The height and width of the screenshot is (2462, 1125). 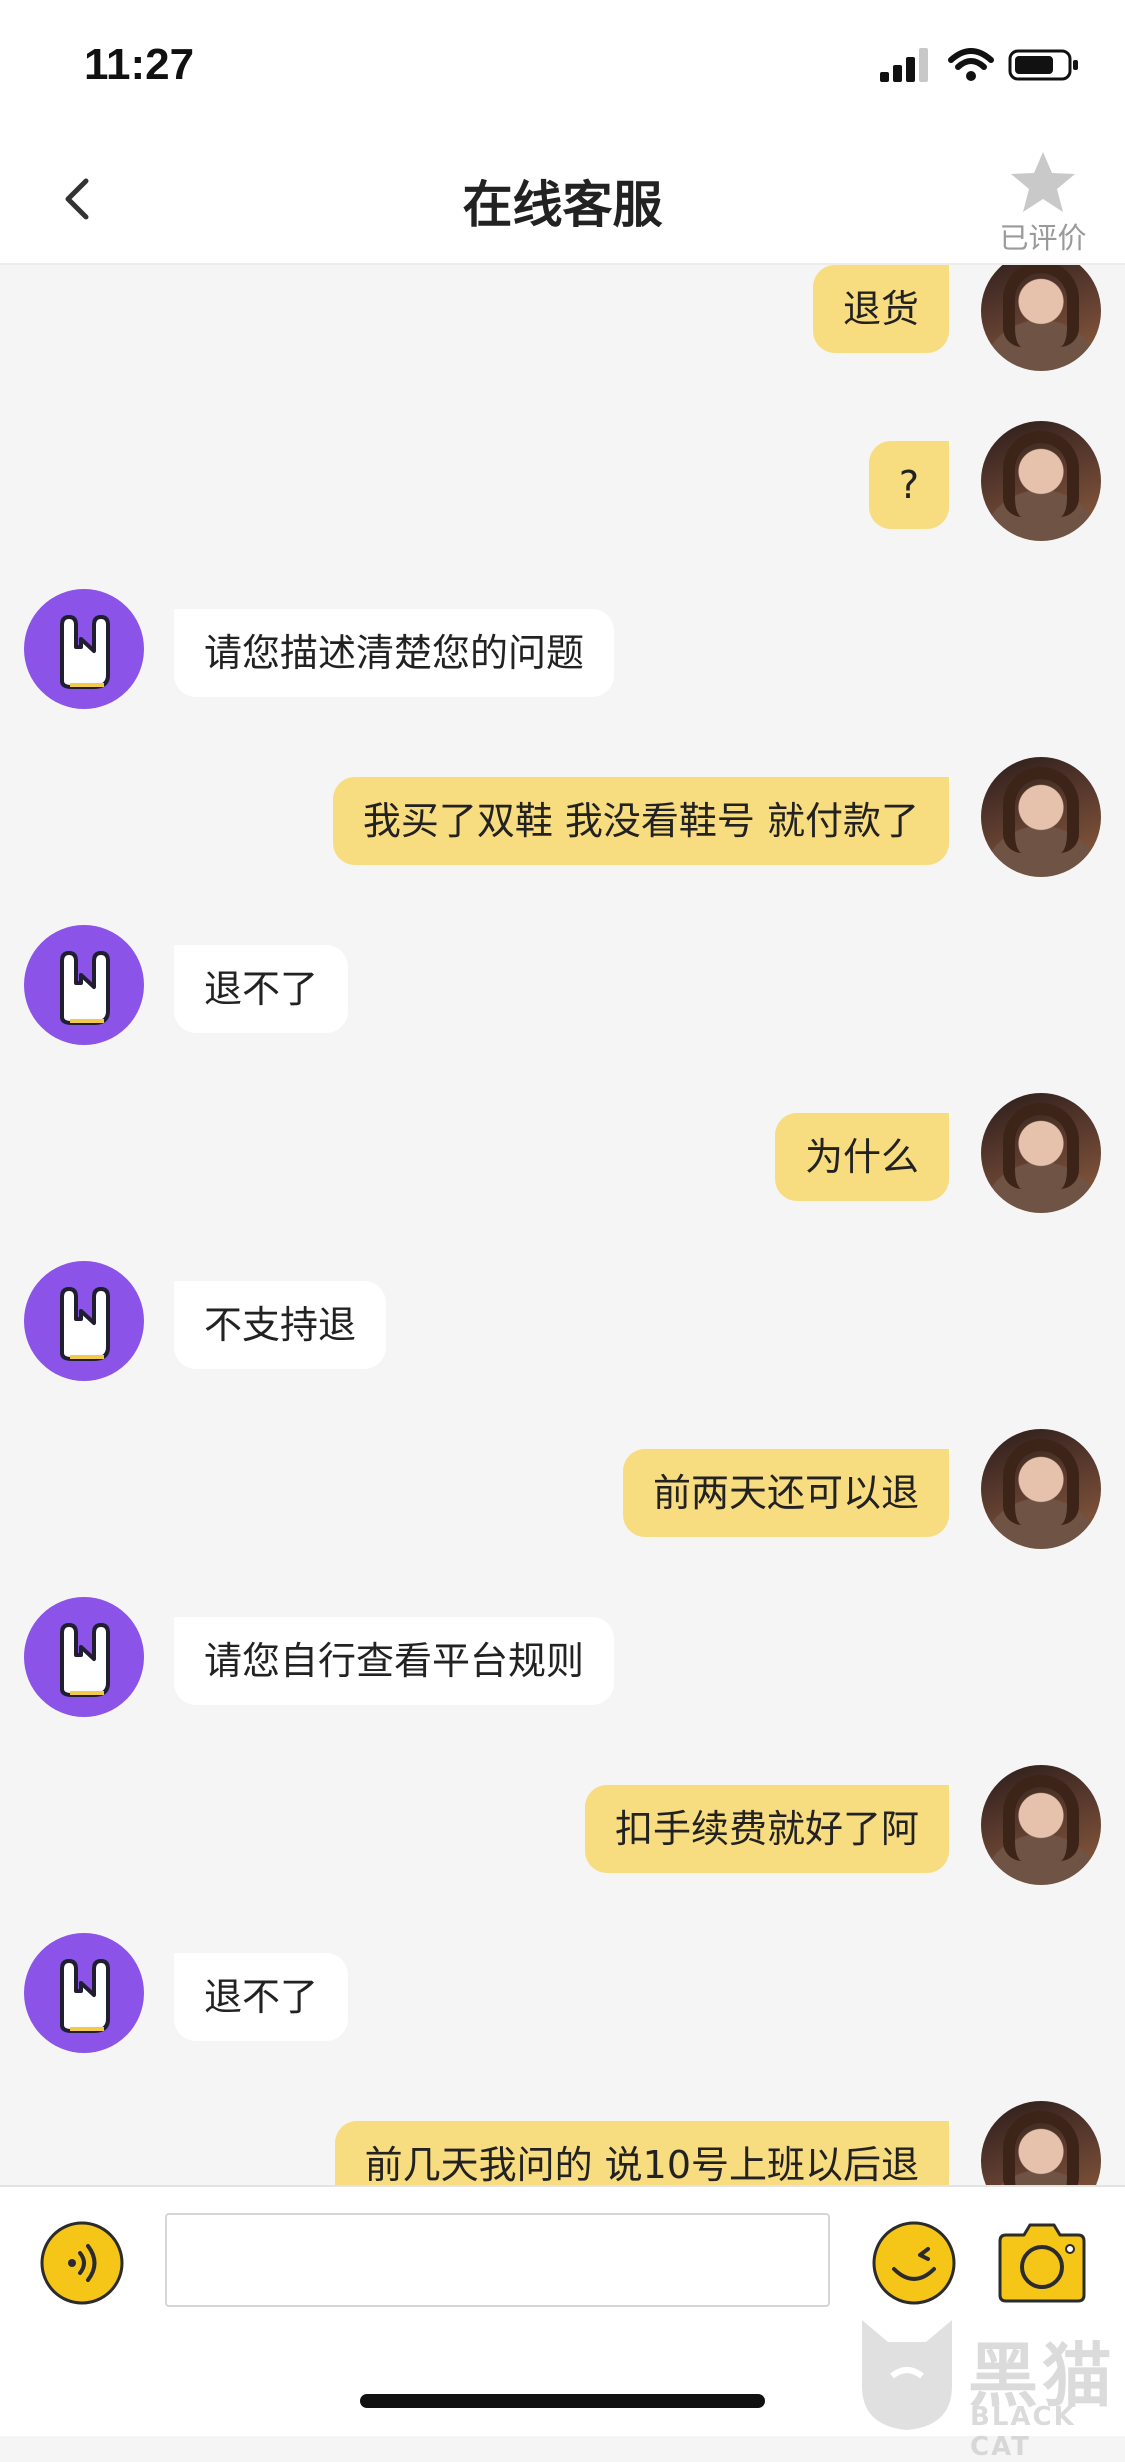 I want to click on home-indicator, so click(x=562, y=2401).